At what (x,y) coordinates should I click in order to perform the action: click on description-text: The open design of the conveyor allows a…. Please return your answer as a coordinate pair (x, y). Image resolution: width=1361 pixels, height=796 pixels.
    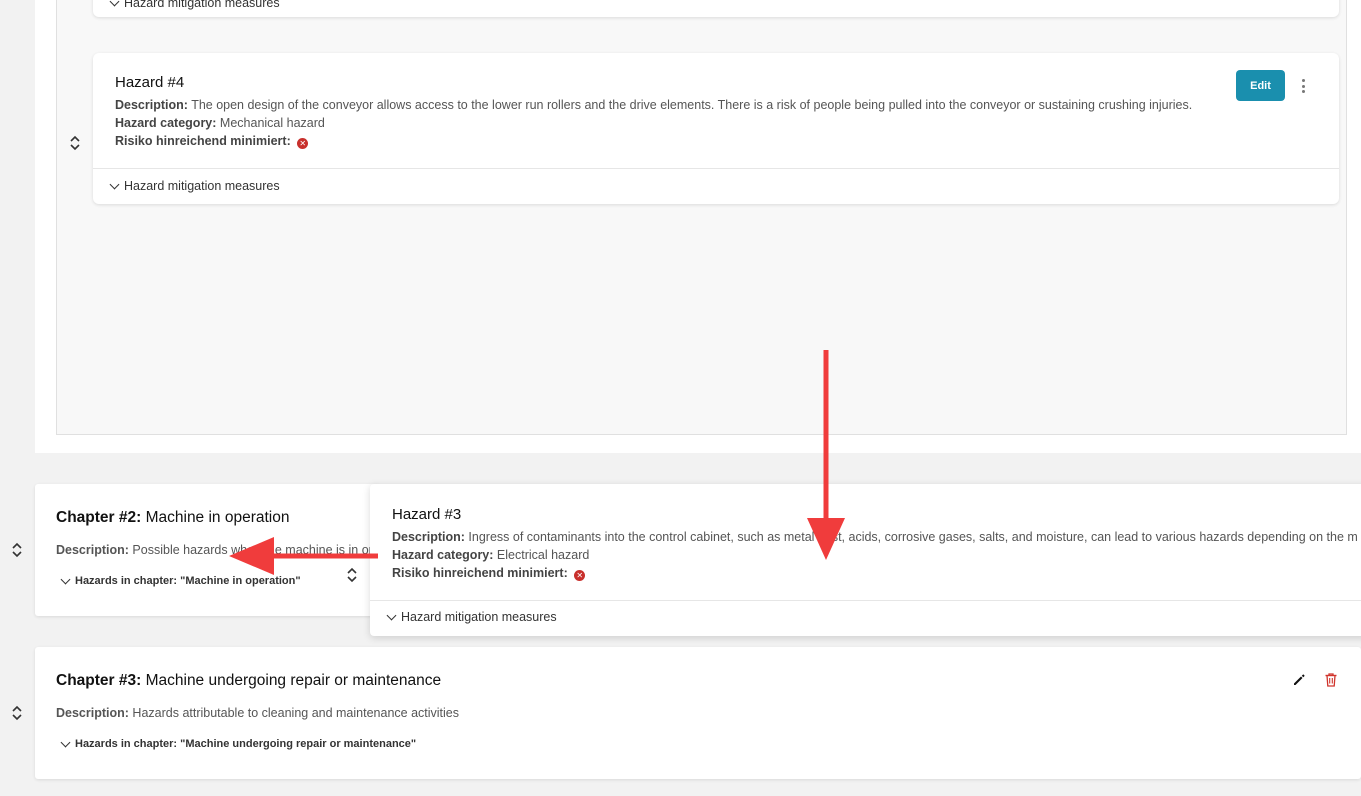
    Looking at the image, I should click on (692, 105).